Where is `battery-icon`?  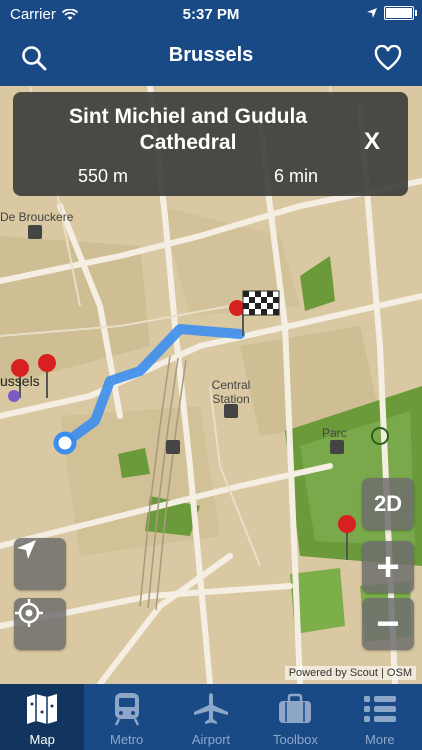 battery-icon is located at coordinates (400, 13).